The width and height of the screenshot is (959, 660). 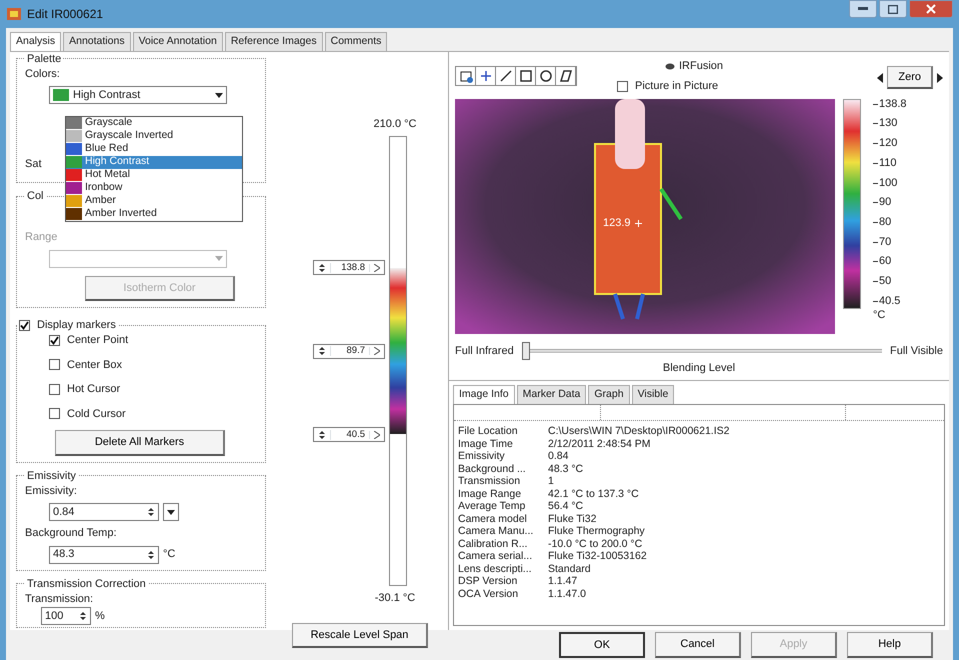 I want to click on zero-button: Zero, so click(x=910, y=78).